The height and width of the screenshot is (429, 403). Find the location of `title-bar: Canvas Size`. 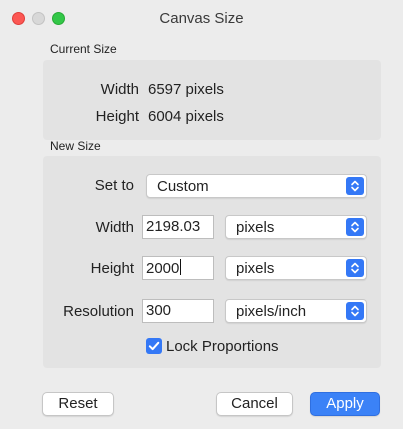

title-bar: Canvas Size is located at coordinates (201, 18).